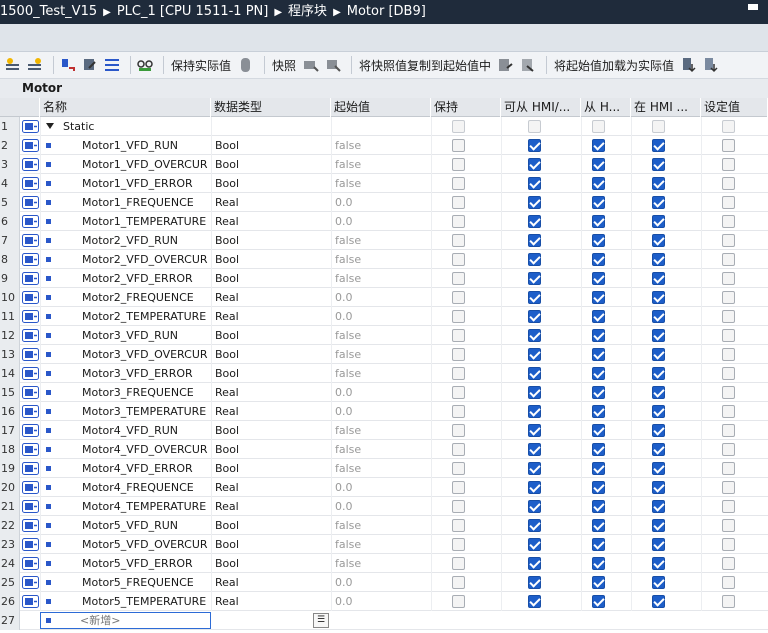  I want to click on collapse-icon, so click(90, 65).